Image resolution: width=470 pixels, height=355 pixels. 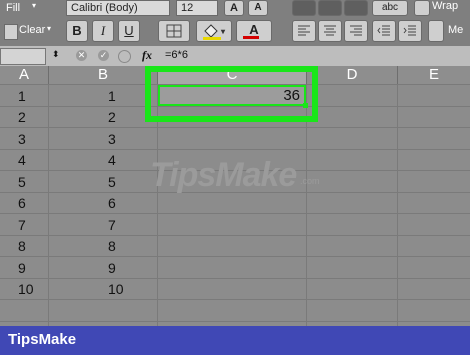 I want to click on watermark: TipsMake, so click(x=223, y=175).